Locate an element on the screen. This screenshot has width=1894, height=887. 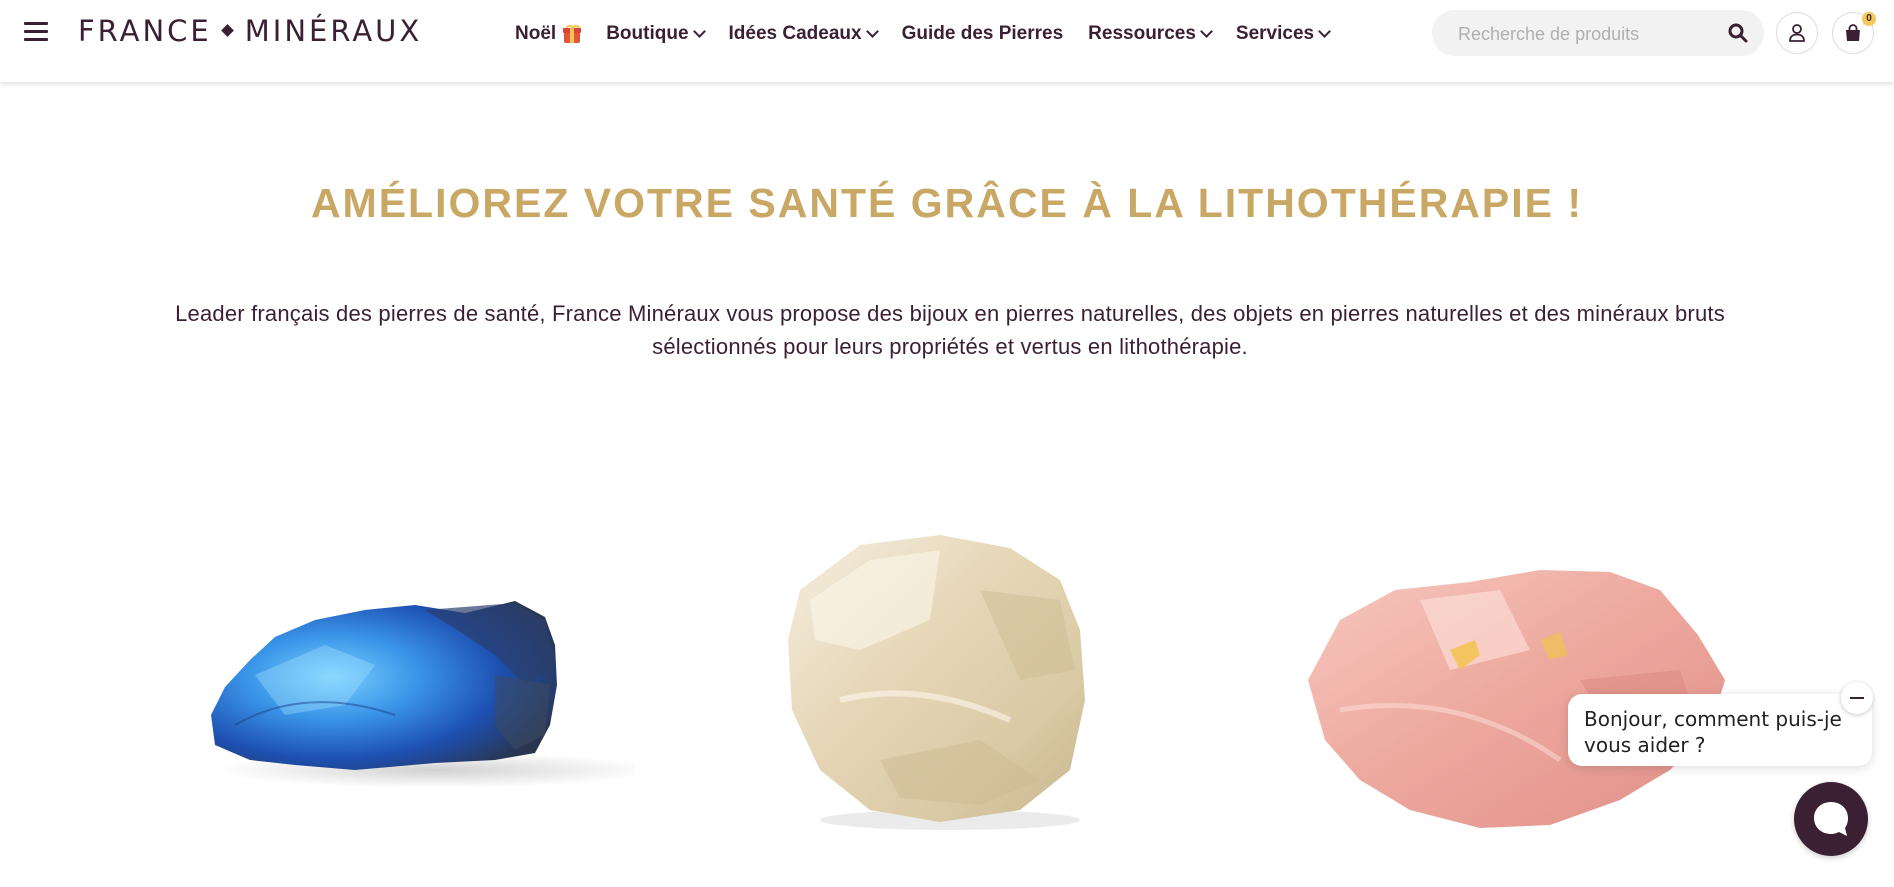
nav-item-services: Services is located at coordinates (1283, 34).